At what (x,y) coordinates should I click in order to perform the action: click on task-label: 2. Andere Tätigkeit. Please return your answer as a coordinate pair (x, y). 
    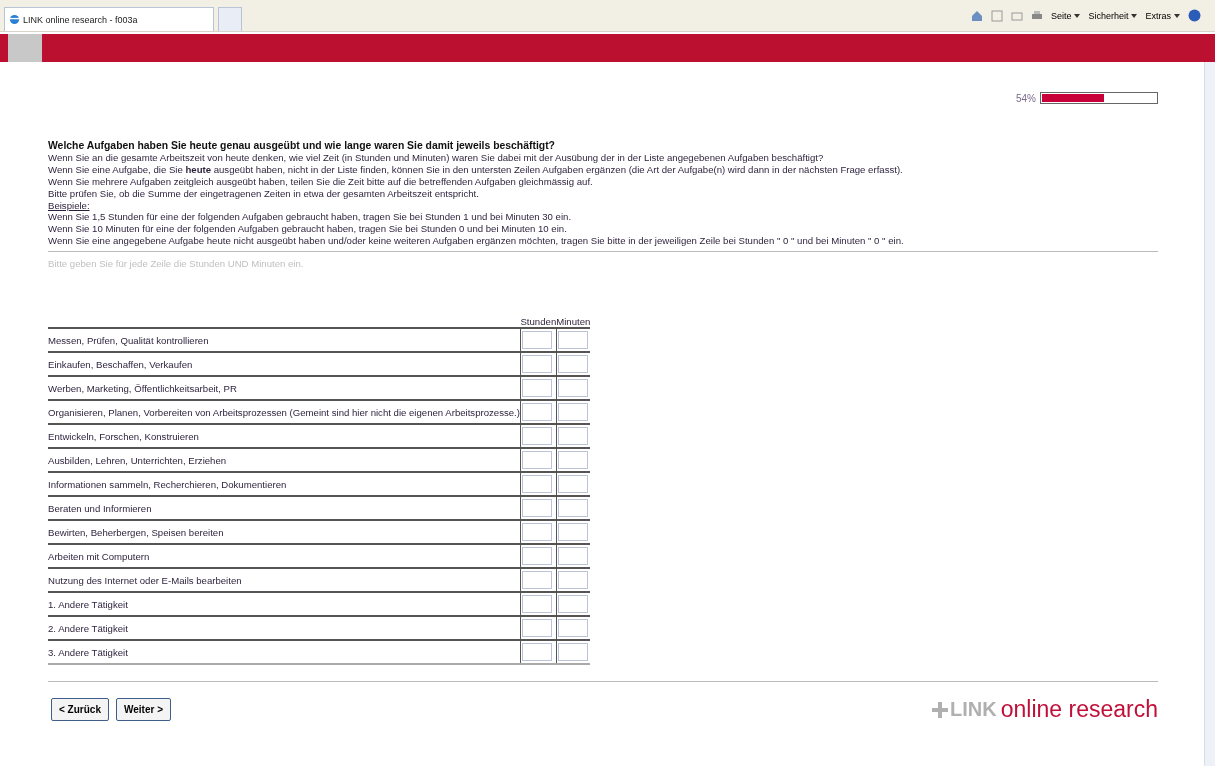
    Looking at the image, I should click on (284, 628).